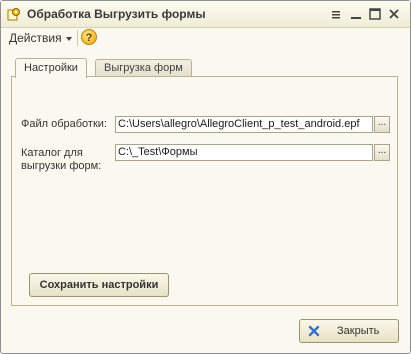  I want to click on title-bar: Обработка Выгрузить формы, so click(205, 14).